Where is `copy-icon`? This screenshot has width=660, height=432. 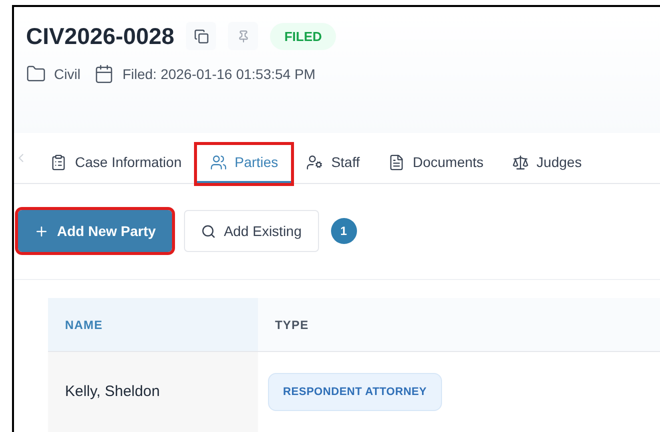
copy-icon is located at coordinates (201, 36).